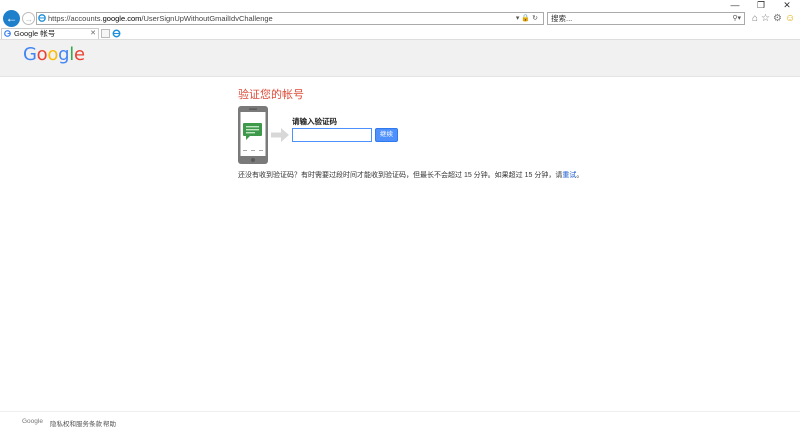  I want to click on arrow-left-icon: ←, so click(11, 18).